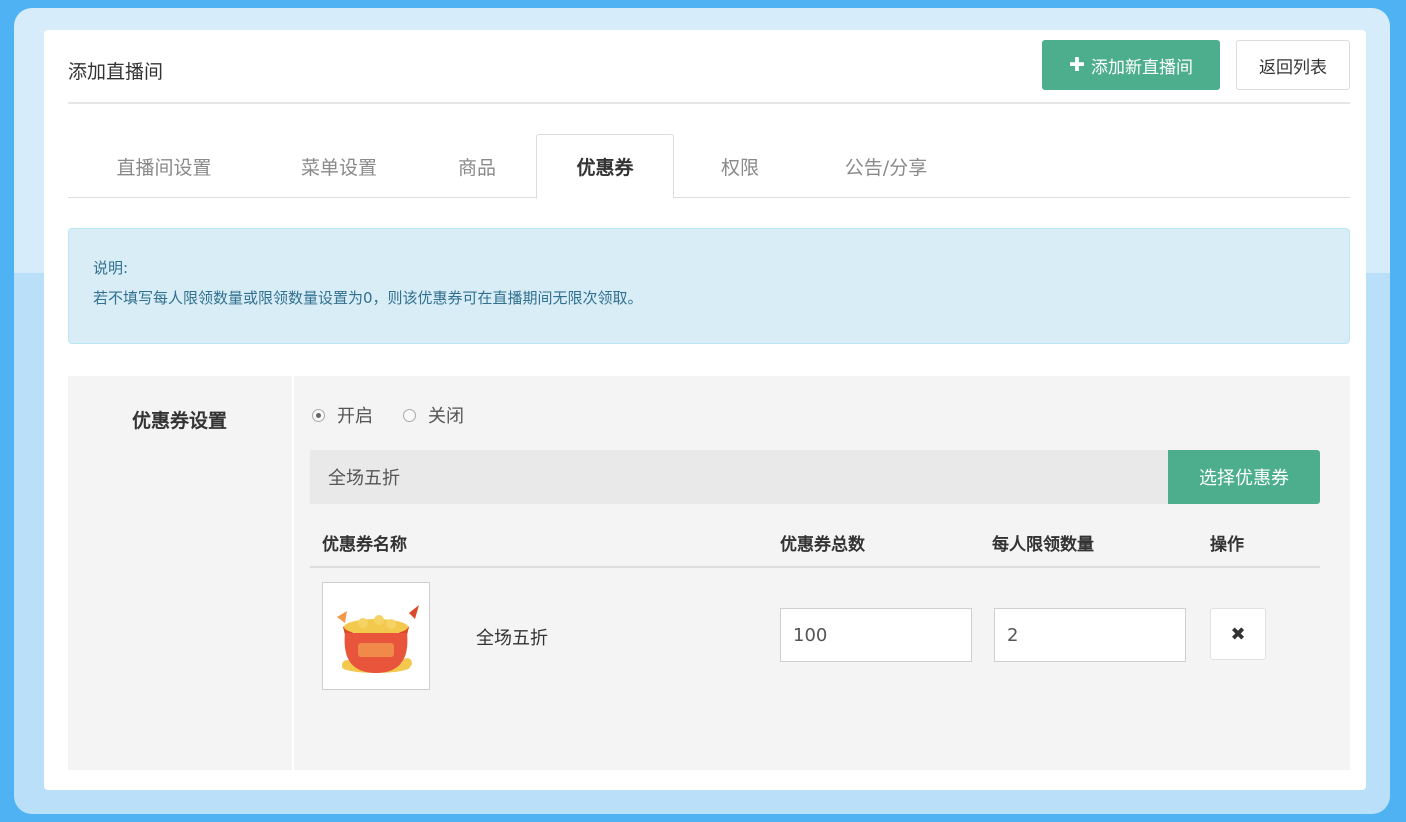  I want to click on page-title: 添加直播间, so click(116, 72).